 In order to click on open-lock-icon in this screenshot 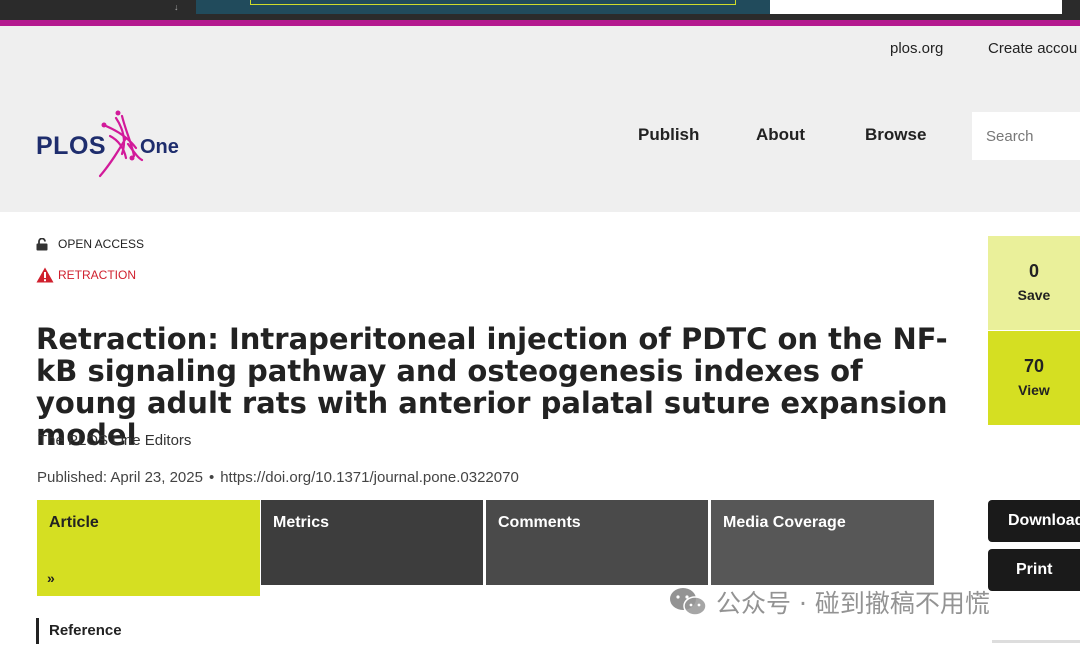, I will do `click(42, 243)`.